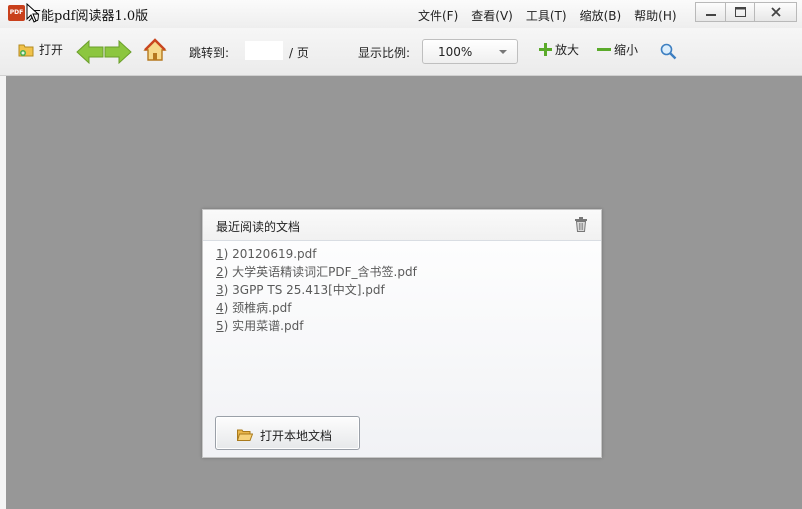  I want to click on menu-zoom: 缩放(B), so click(601, 15).